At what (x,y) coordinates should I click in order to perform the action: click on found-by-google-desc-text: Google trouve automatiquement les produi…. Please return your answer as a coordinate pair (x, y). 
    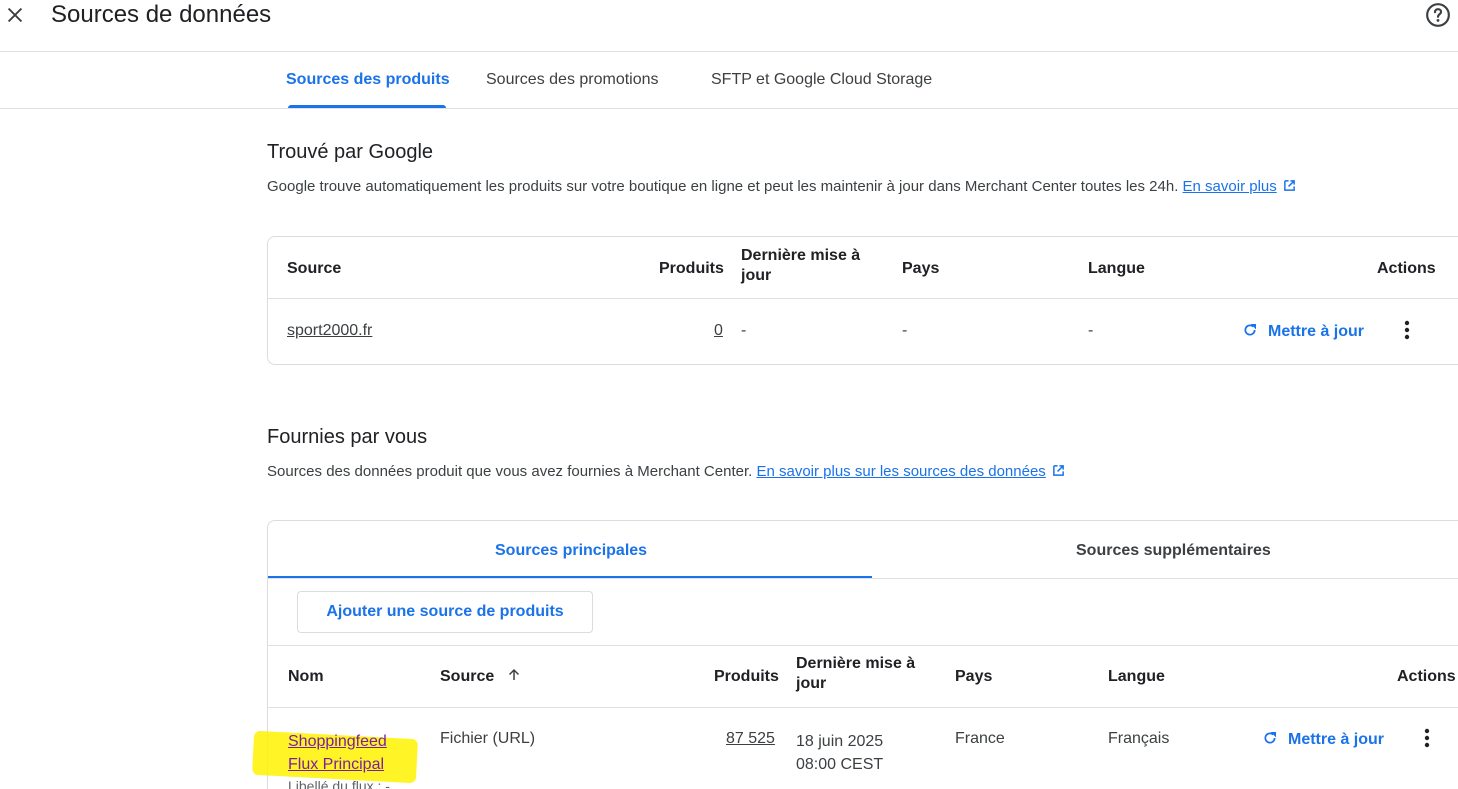
    Looking at the image, I should click on (723, 186).